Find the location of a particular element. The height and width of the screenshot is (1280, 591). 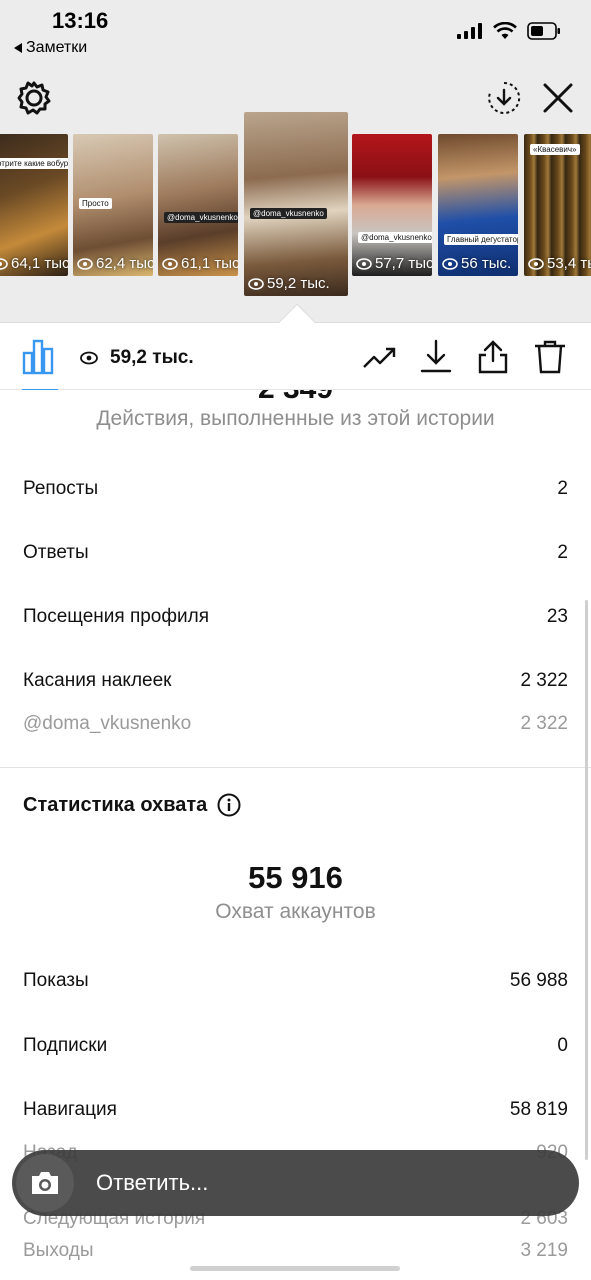

thumbnail-views: 61,1 тыс. is located at coordinates (200, 263).